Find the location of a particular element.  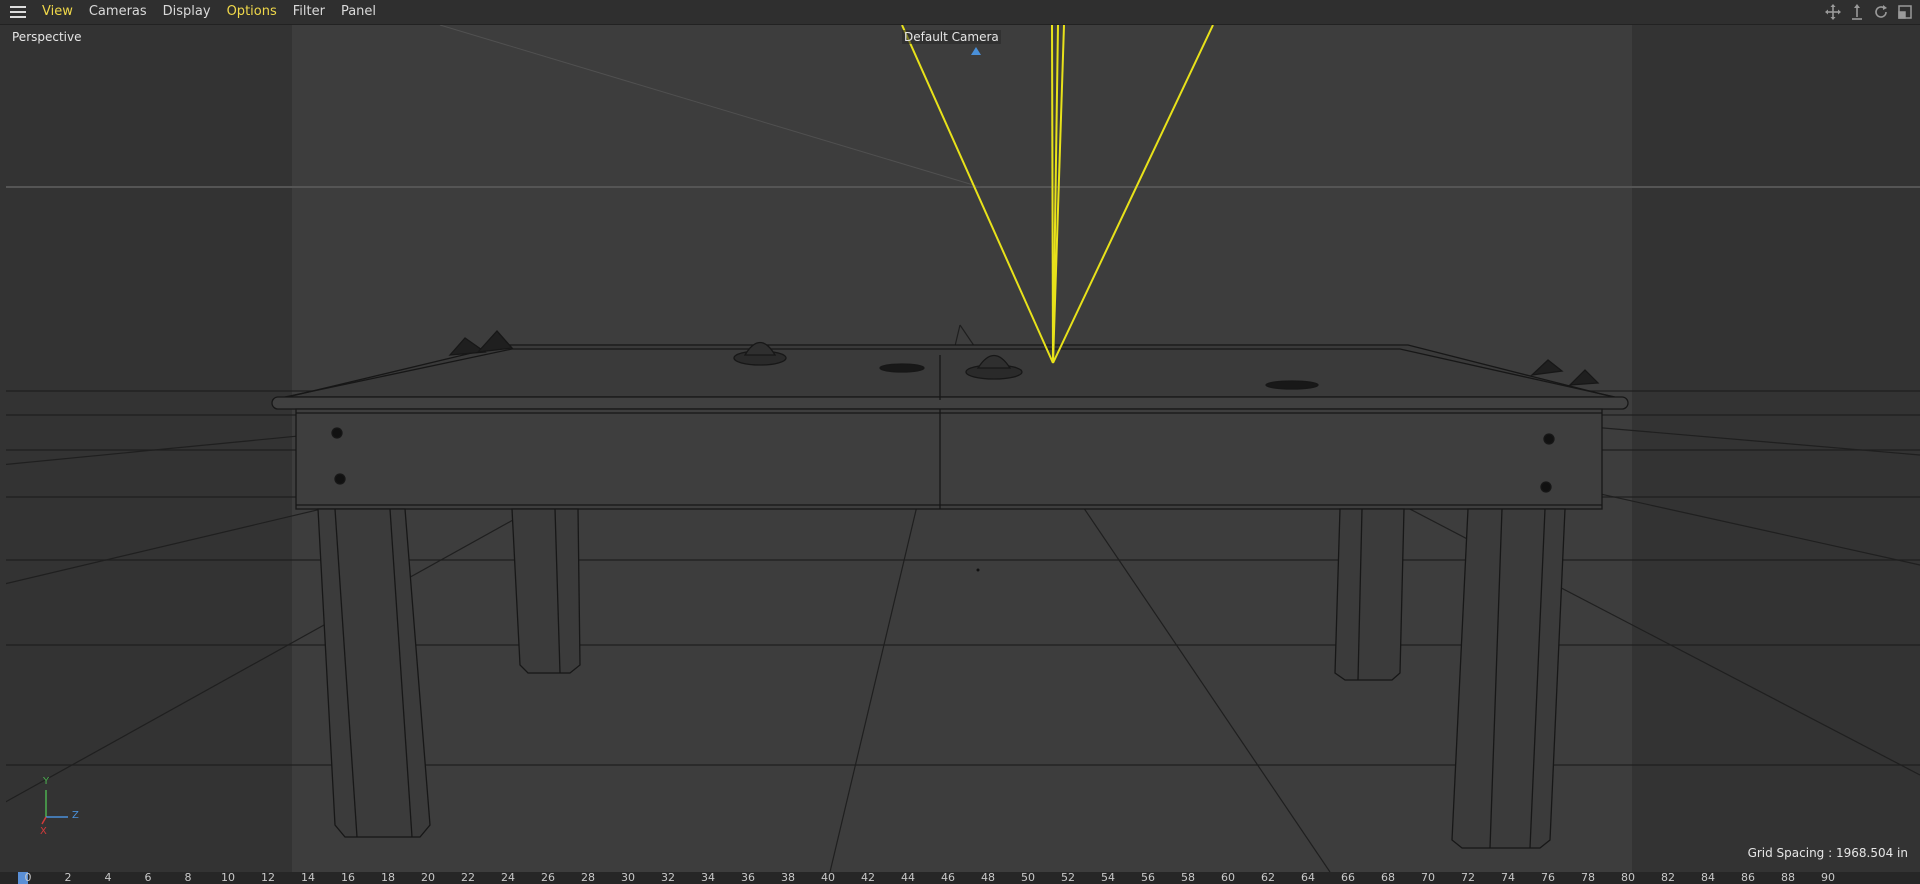

axis-x-label: X is located at coordinates (43, 831).